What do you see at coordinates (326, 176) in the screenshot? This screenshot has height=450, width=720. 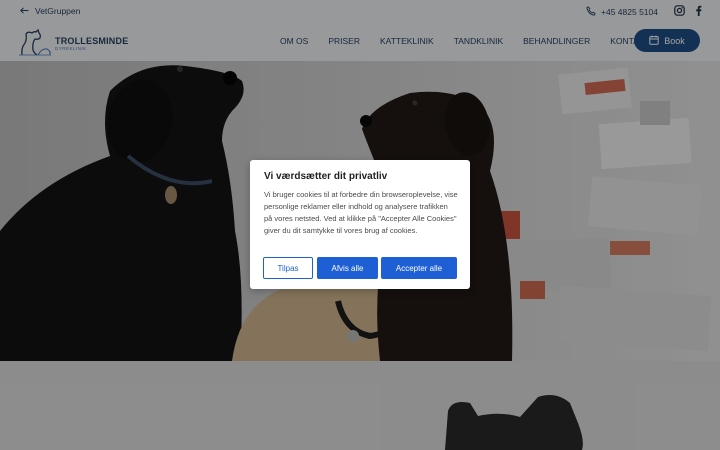 I see `cookie-dialog-title: Vi værdsætter dit privatliv` at bounding box center [326, 176].